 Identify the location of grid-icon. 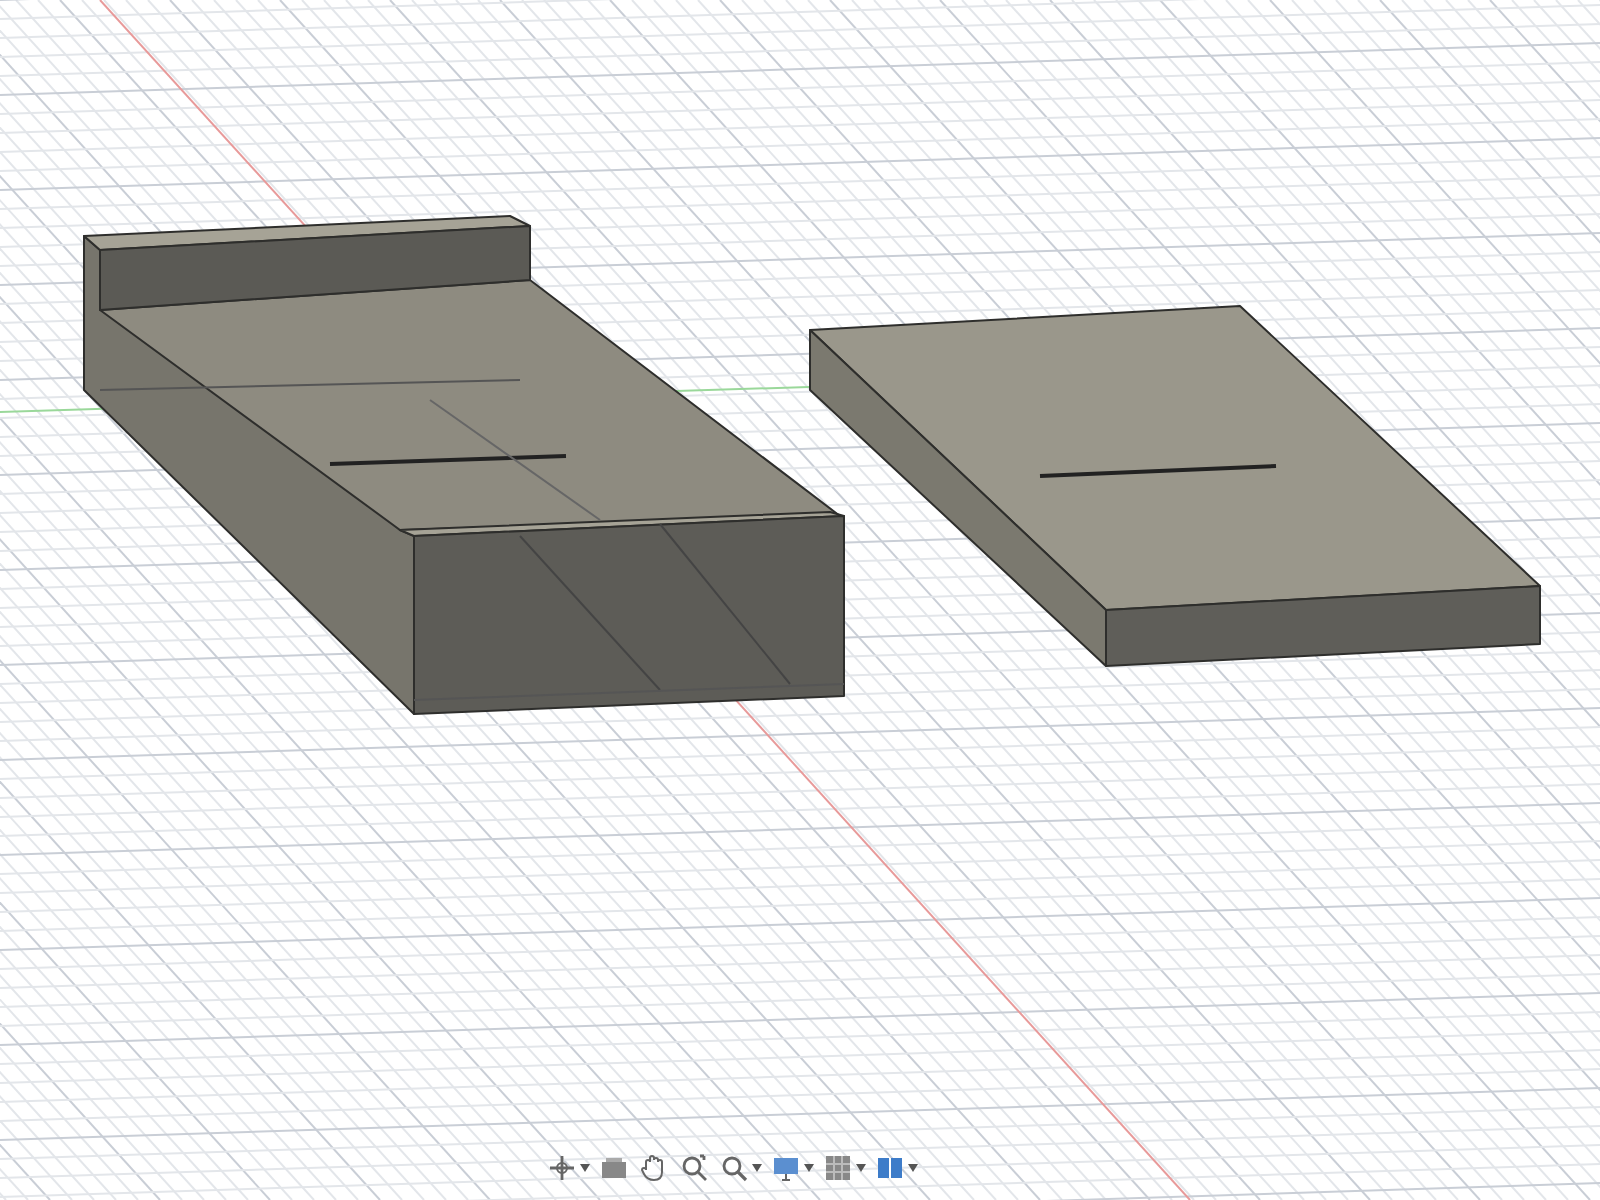
(838, 1168).